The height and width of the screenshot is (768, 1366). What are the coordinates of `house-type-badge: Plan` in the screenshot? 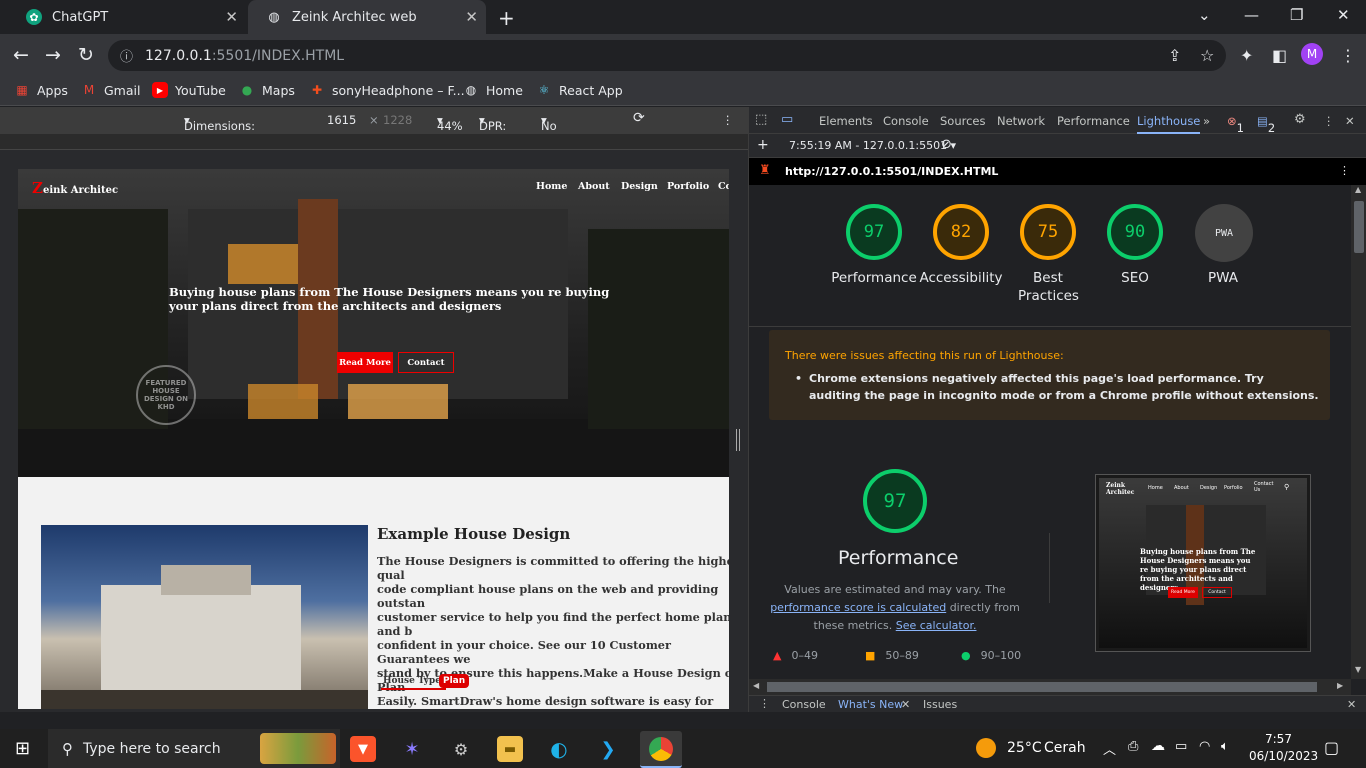 It's located at (454, 681).